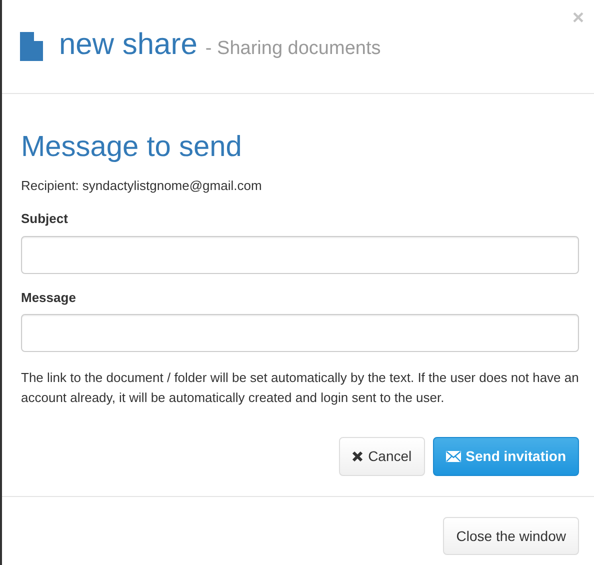 This screenshot has height=565, width=594. Describe the element at coordinates (453, 456) in the screenshot. I see `envelope-icon` at that location.